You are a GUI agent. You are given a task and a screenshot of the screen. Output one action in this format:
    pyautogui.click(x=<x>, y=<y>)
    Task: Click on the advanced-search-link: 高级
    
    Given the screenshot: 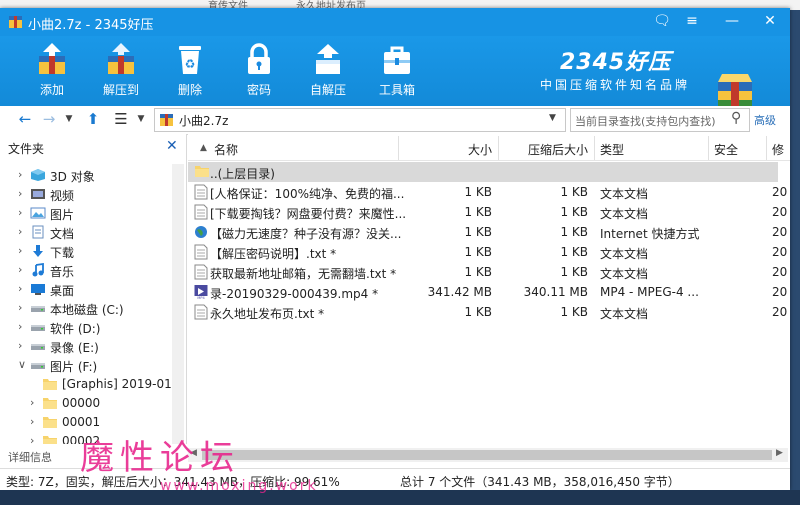 What is the action you would take?
    pyautogui.click(x=765, y=120)
    